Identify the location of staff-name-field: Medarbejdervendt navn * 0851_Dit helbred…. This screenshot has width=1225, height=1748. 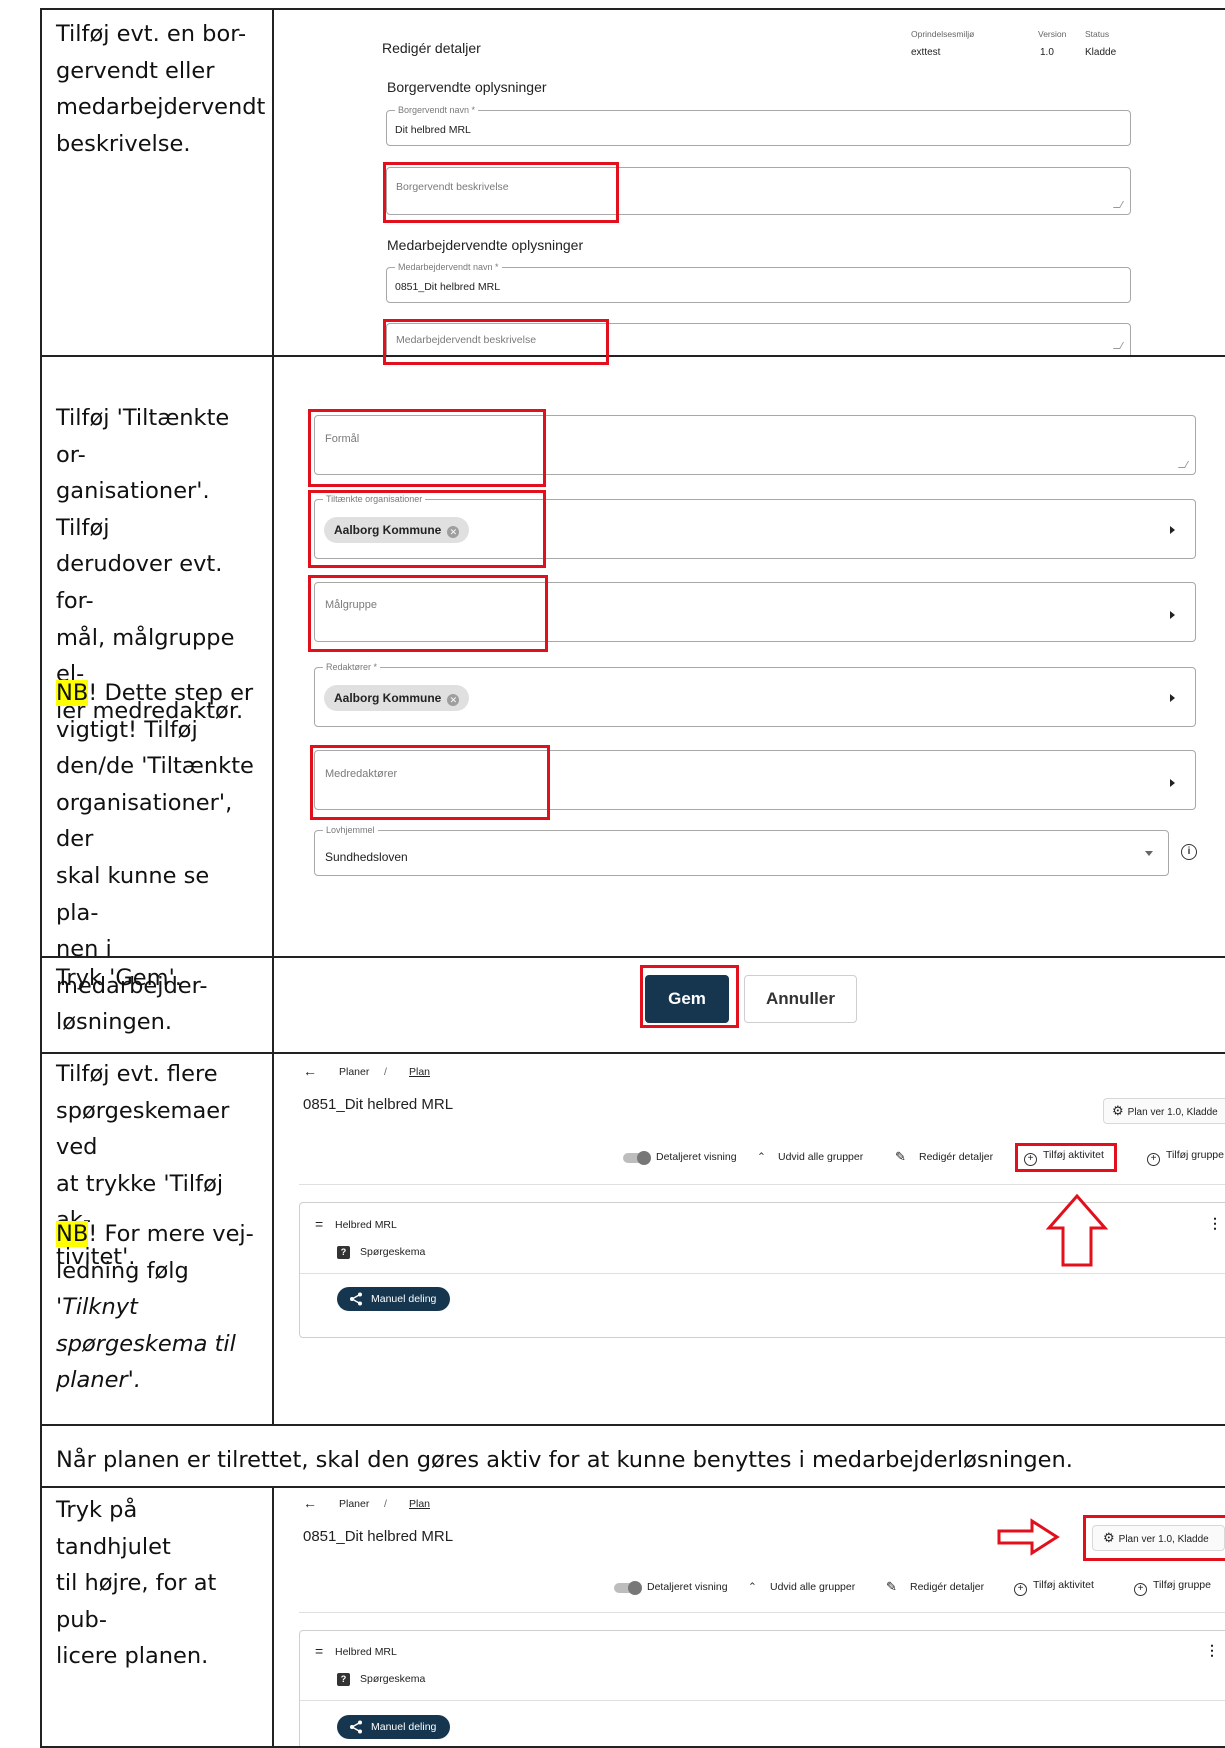
(758, 282).